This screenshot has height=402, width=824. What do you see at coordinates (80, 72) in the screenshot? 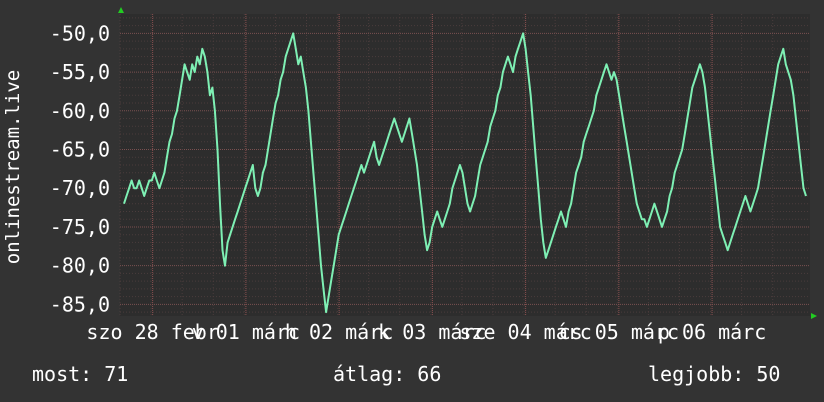
I see `y-tick-label: -55,0` at bounding box center [80, 72].